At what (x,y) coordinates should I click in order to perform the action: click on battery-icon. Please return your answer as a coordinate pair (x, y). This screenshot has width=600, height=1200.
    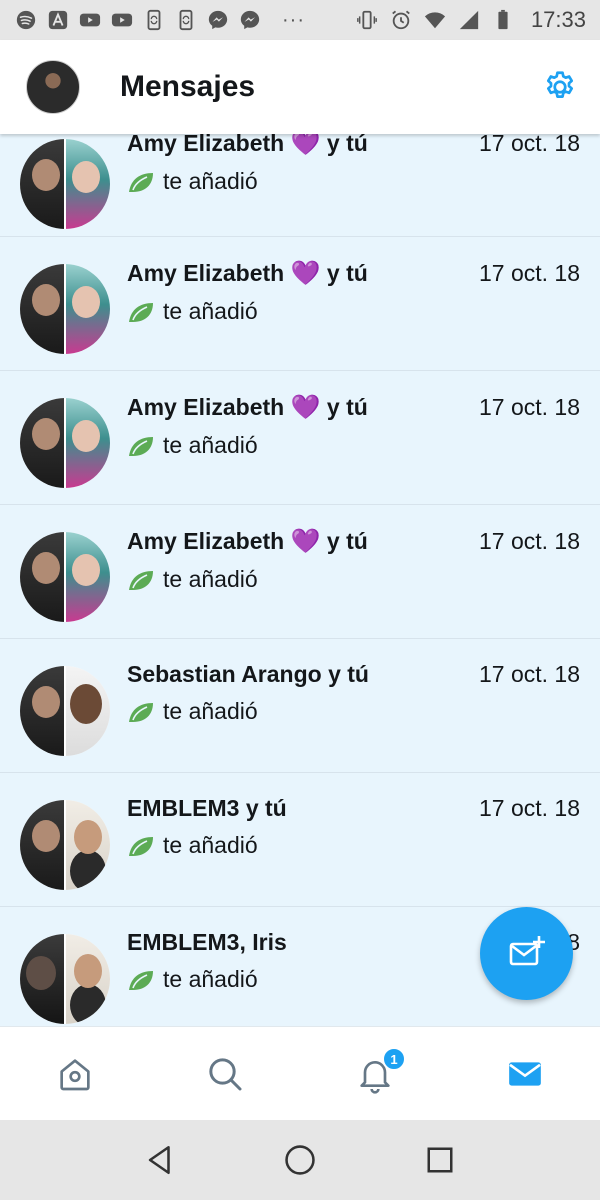
    Looking at the image, I should click on (503, 20).